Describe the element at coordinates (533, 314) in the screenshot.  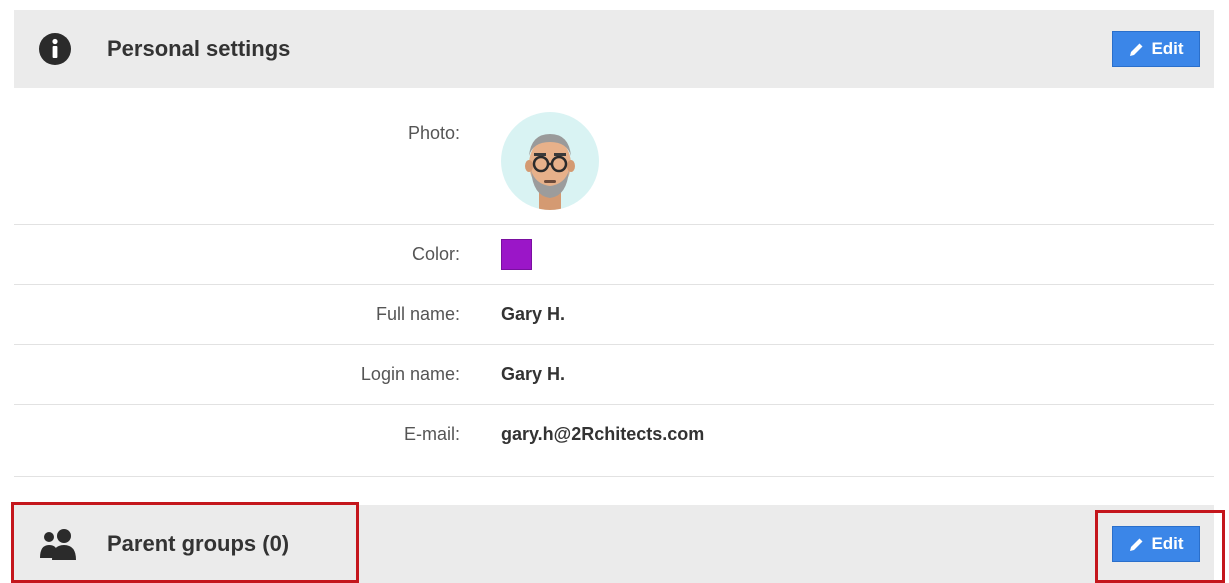
I see `full-name-value: Gary H.` at that location.